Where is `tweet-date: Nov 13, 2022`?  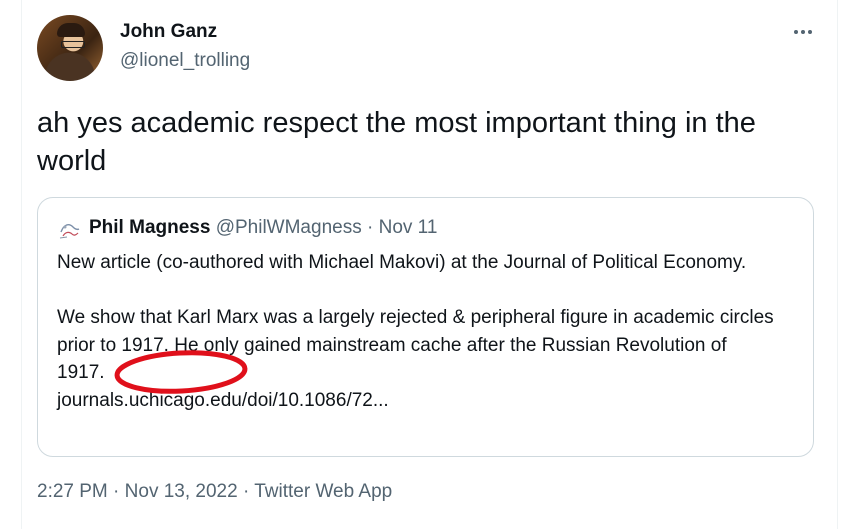 tweet-date: Nov 13, 2022 is located at coordinates (181, 491).